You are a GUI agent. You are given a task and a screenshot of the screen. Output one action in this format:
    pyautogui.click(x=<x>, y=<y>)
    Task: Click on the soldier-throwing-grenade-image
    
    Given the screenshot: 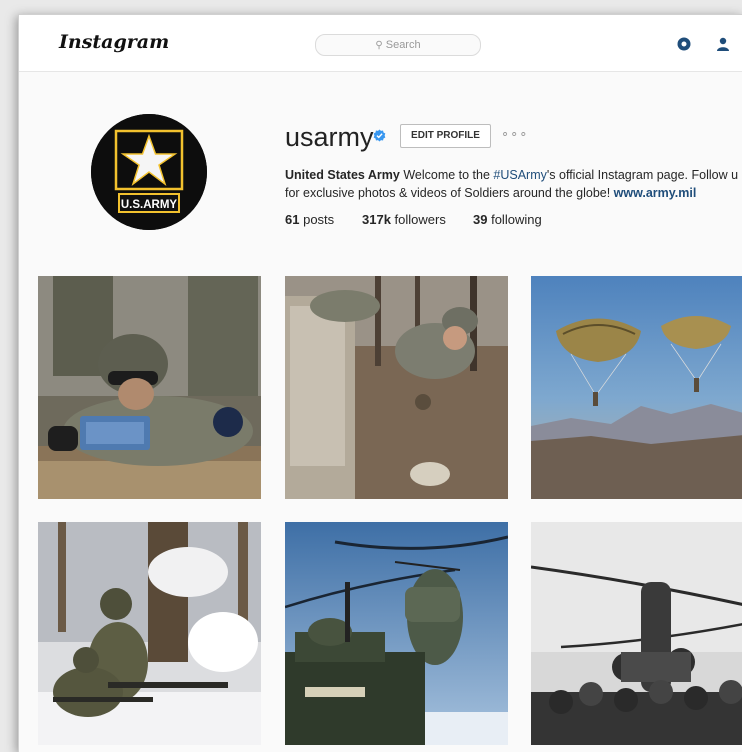 What is the action you would take?
    pyautogui.click(x=396, y=387)
    